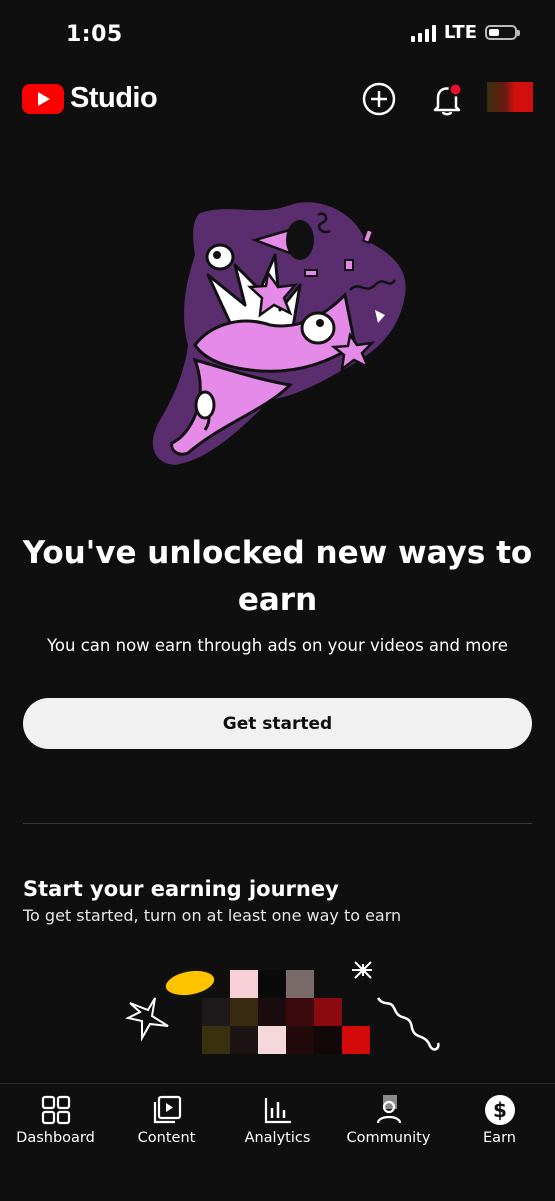  I want to click on nav-label-analytics: Analytics, so click(277, 1138).